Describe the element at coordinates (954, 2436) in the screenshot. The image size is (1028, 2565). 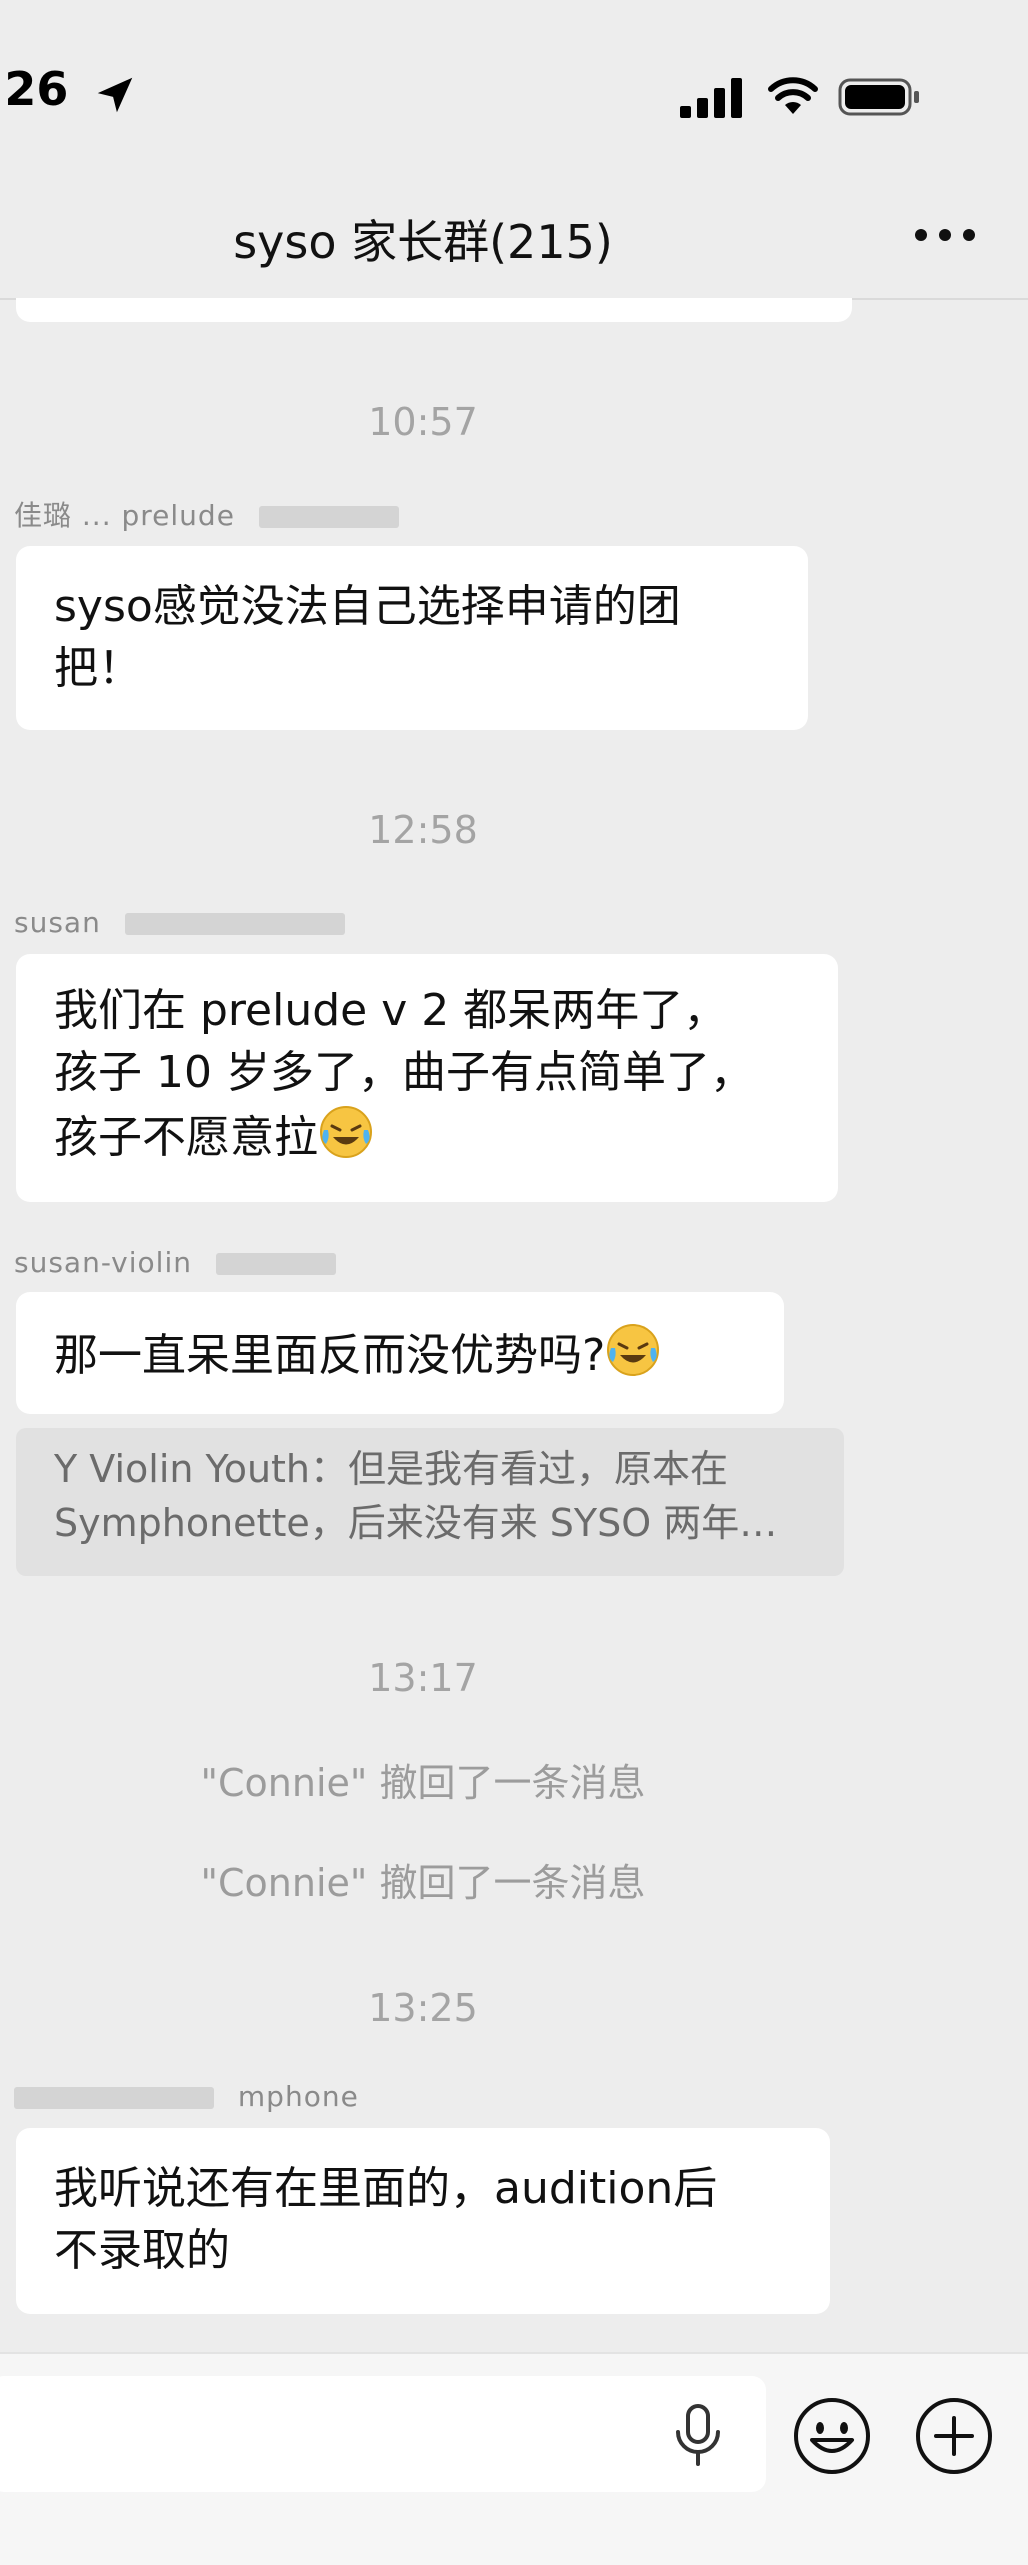
I see `plus-icon` at that location.